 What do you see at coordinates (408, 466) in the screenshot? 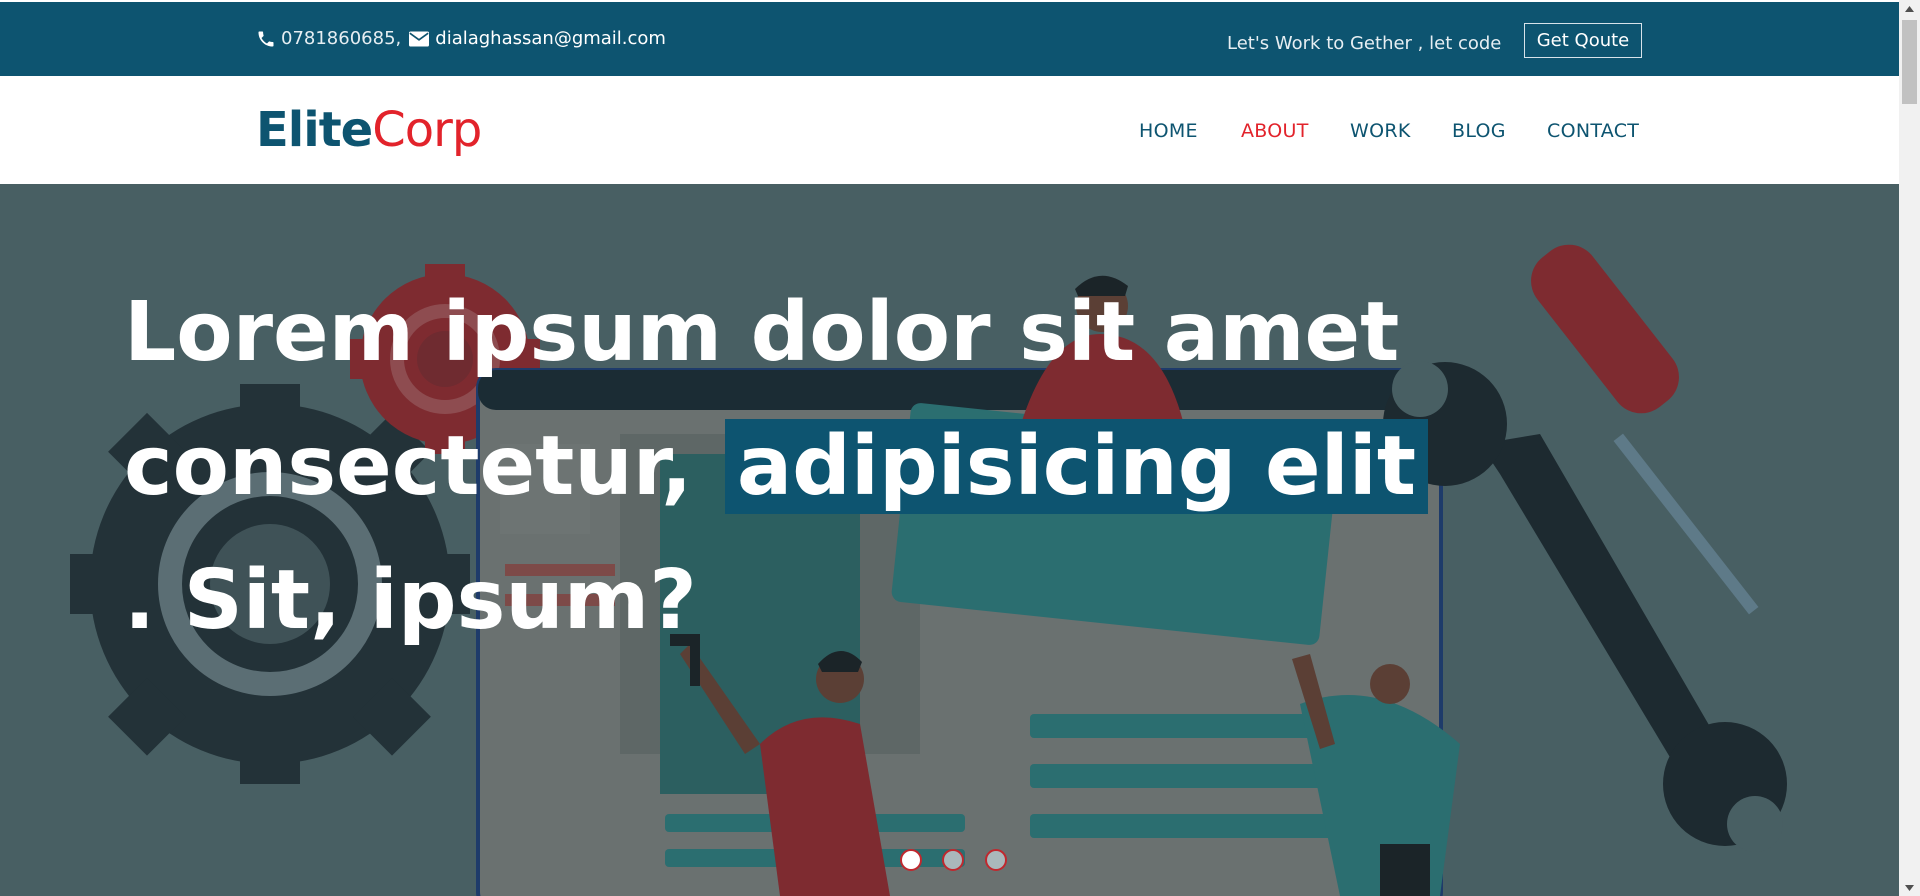
I see `hero-heading-plain: consectetur,` at bounding box center [408, 466].